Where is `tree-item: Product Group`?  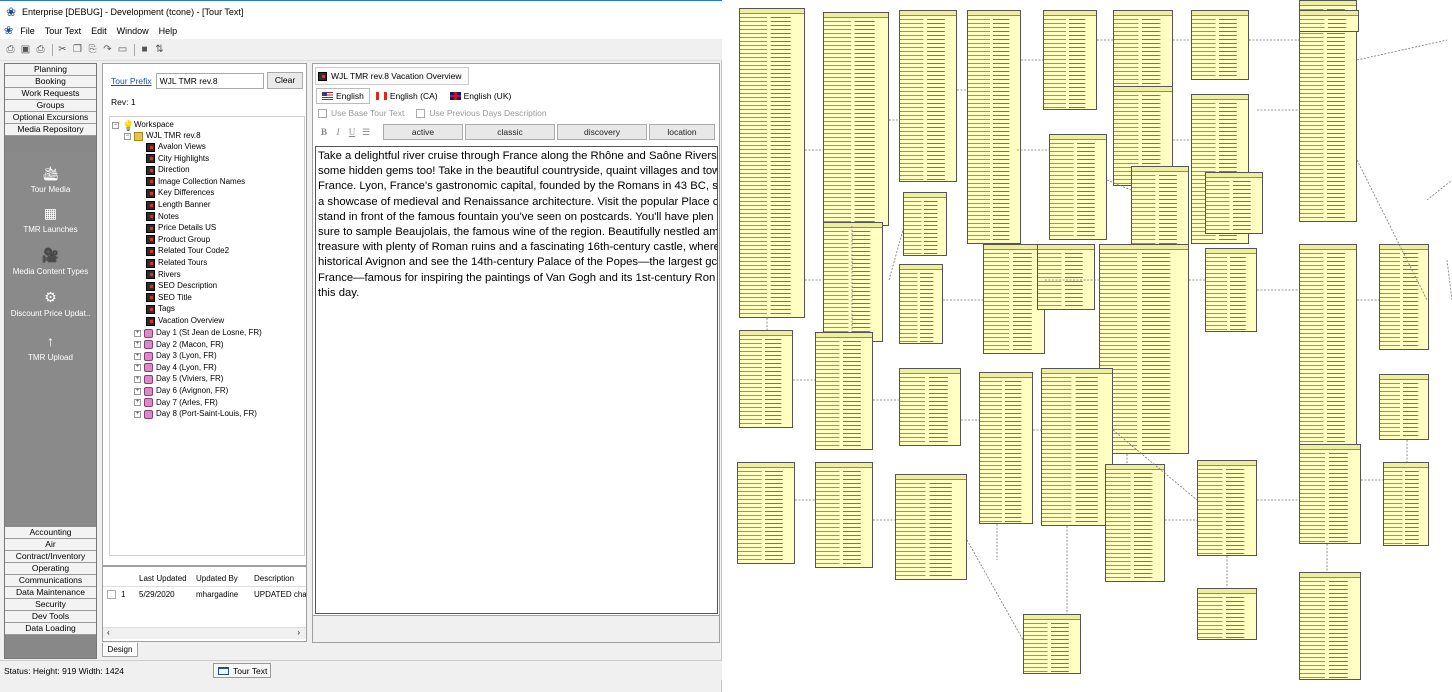
tree-item: Product Group is located at coordinates (178, 240).